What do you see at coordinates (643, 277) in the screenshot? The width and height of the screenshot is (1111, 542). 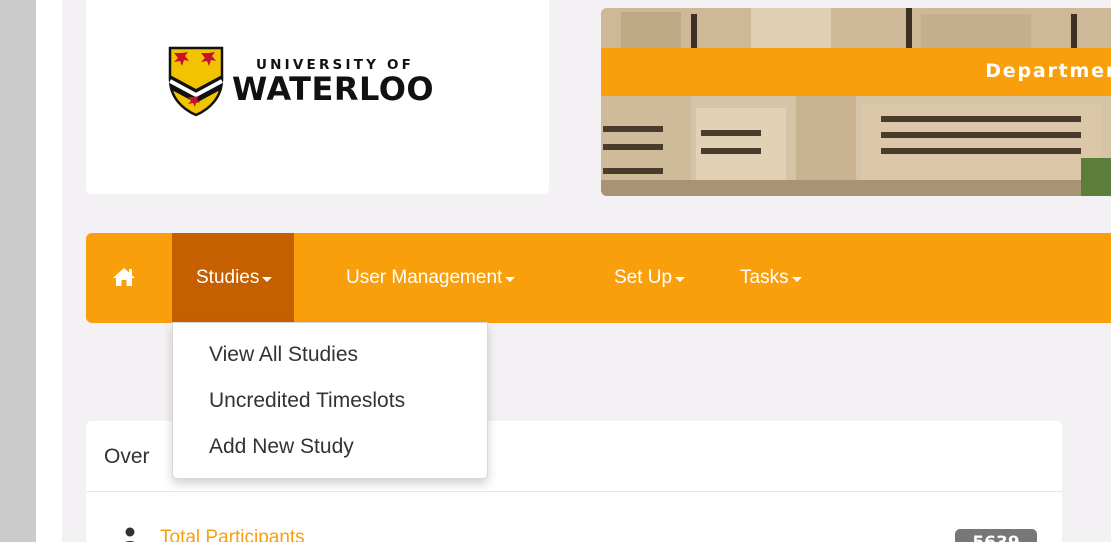 I see `nav-set-up-label: Set Up` at bounding box center [643, 277].